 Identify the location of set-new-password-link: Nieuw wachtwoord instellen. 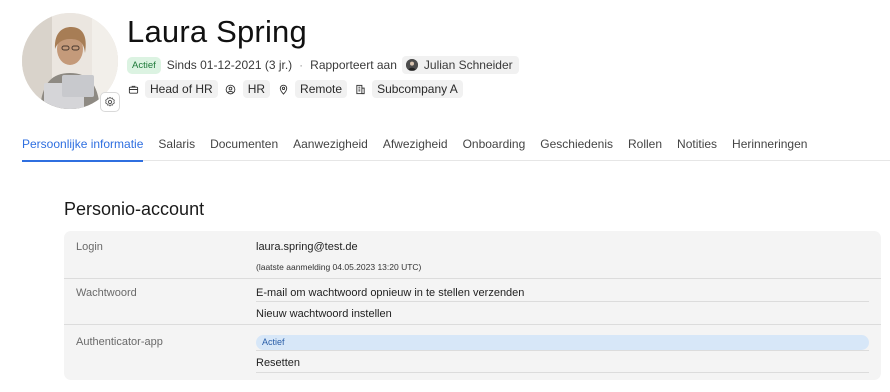
(324, 314).